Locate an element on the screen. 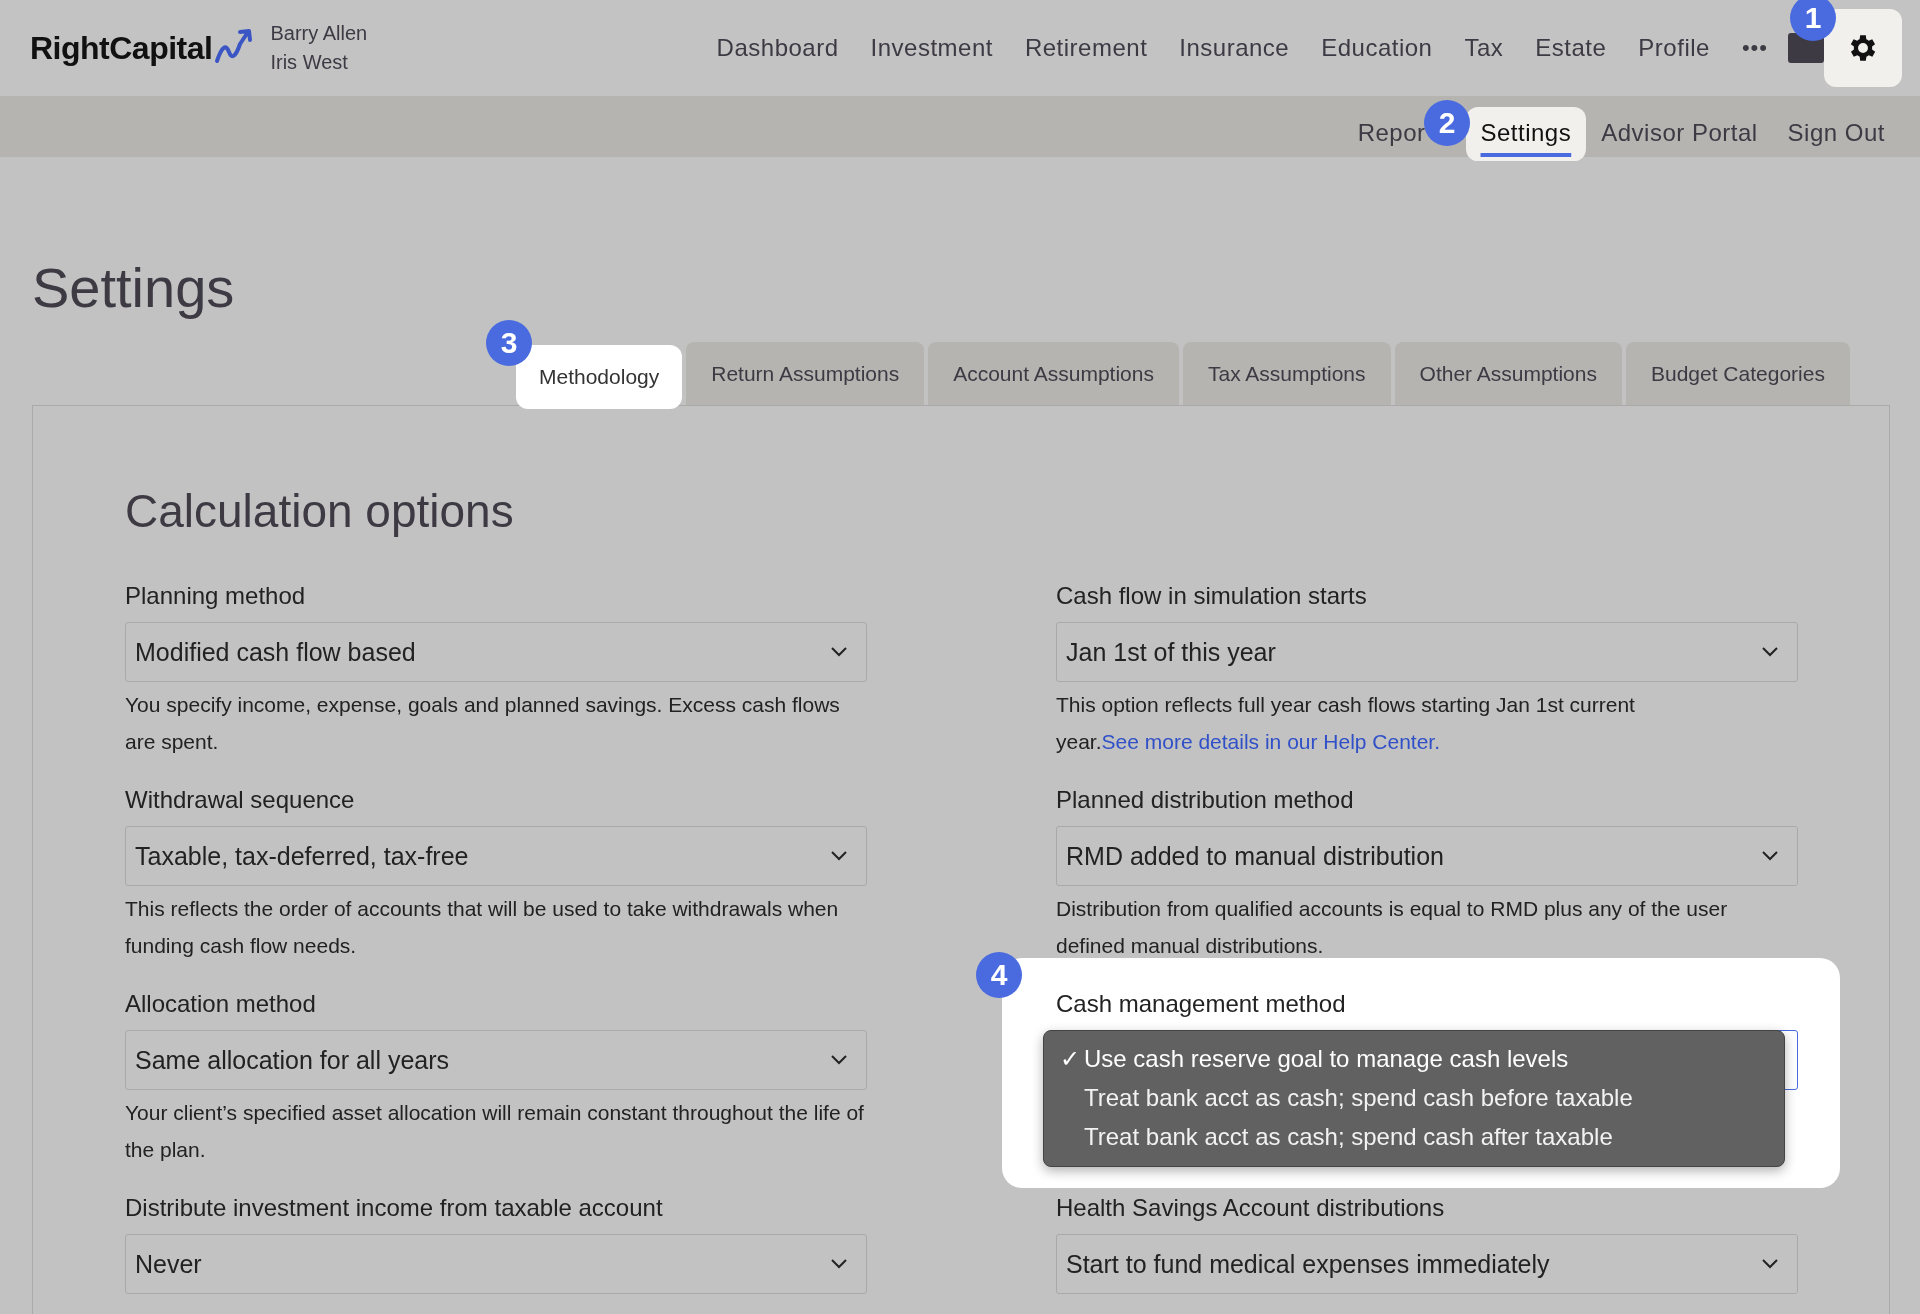 This screenshot has width=1920, height=1314. tab: Budget Categories is located at coordinates (1737, 373).